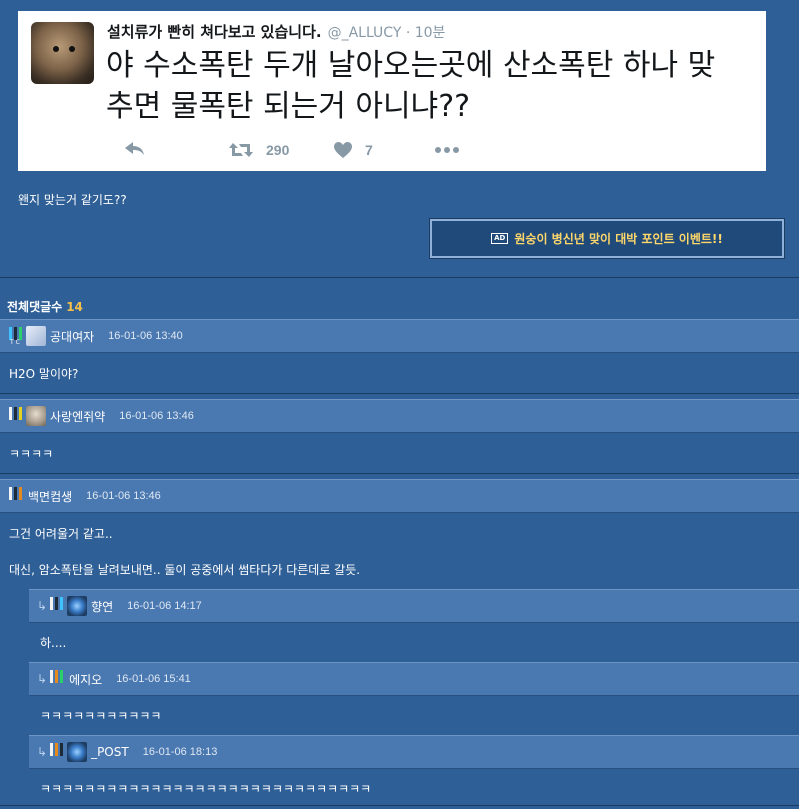 The image size is (799, 809). Describe the element at coordinates (85, 679) in the screenshot. I see `reply-nick: 에지오` at that location.